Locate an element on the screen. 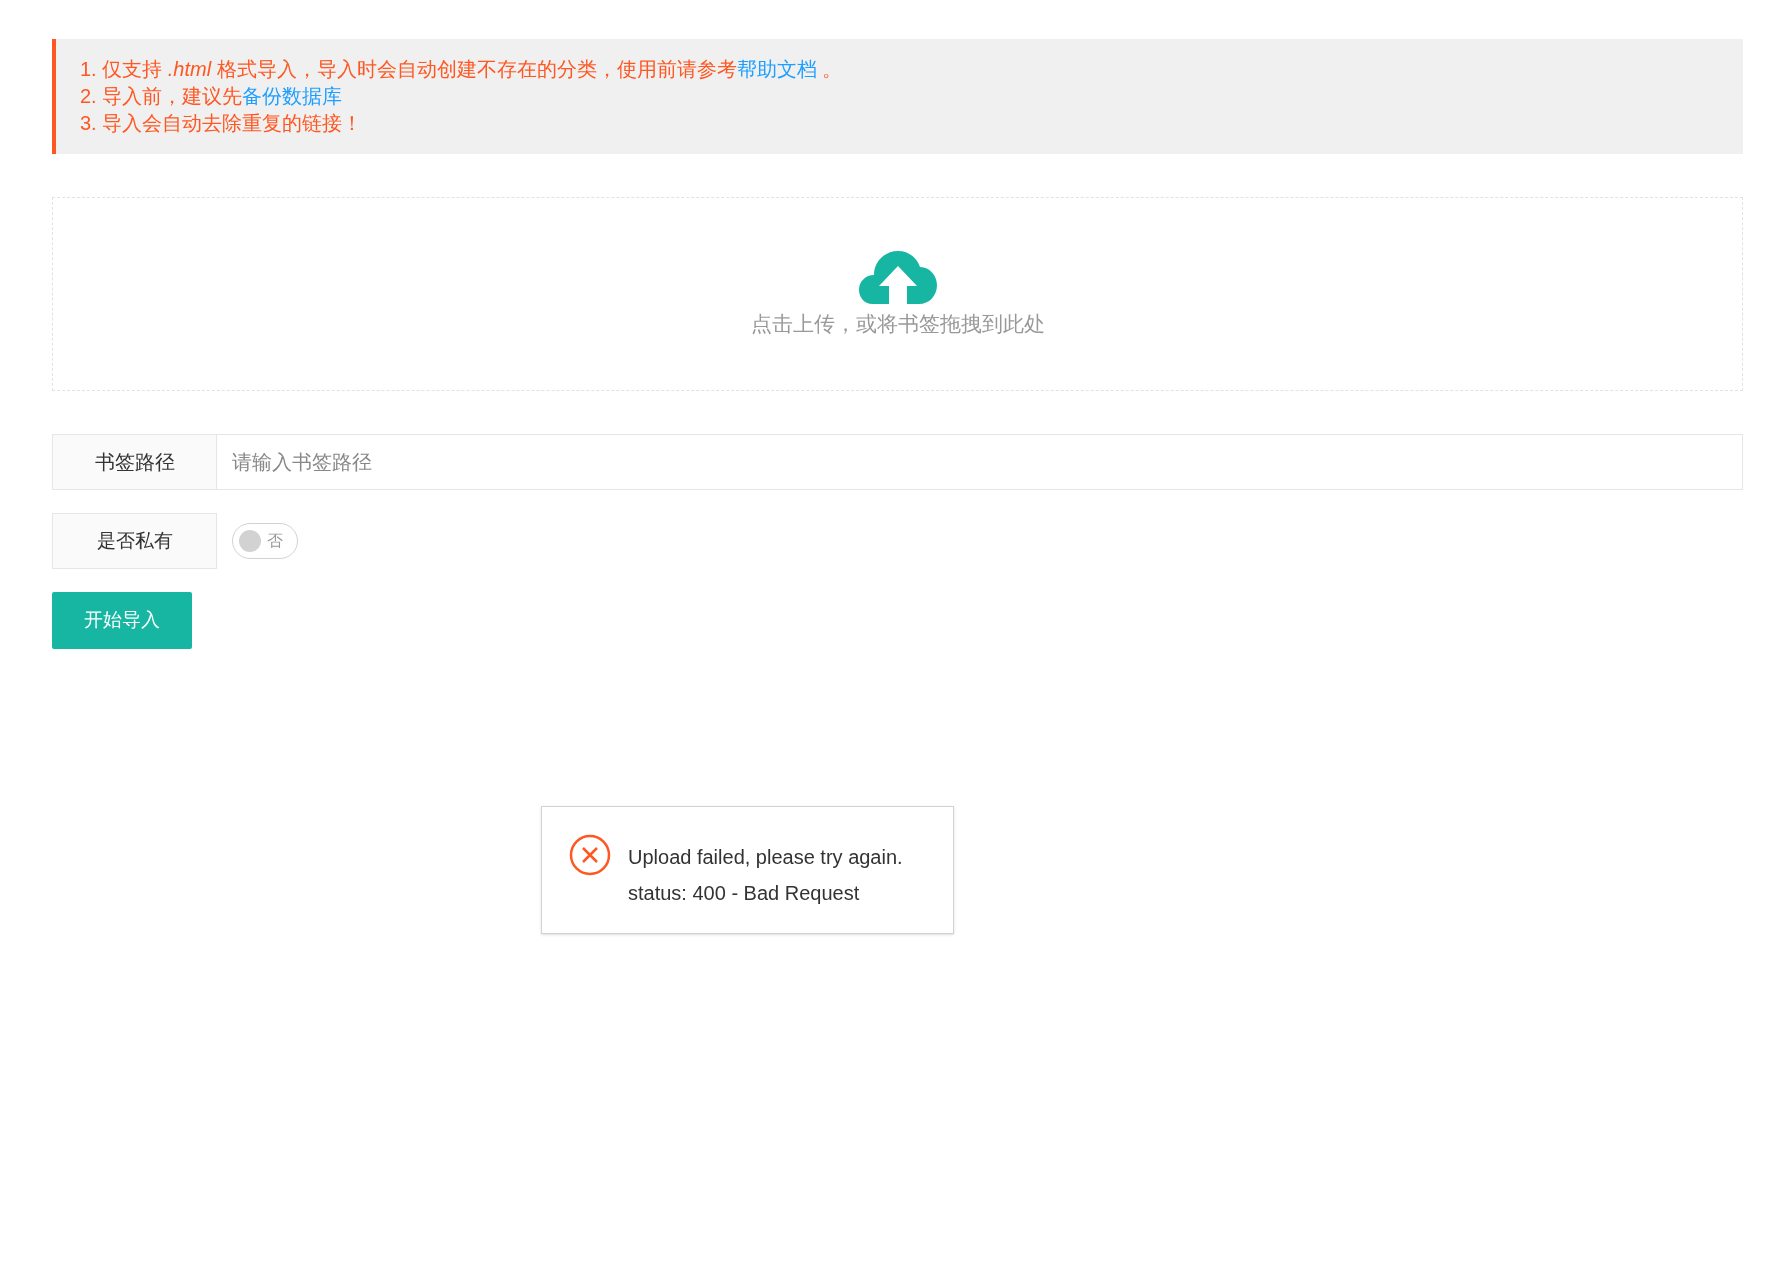  toast-message: status: 400 - Bad Request is located at coordinates (744, 893).